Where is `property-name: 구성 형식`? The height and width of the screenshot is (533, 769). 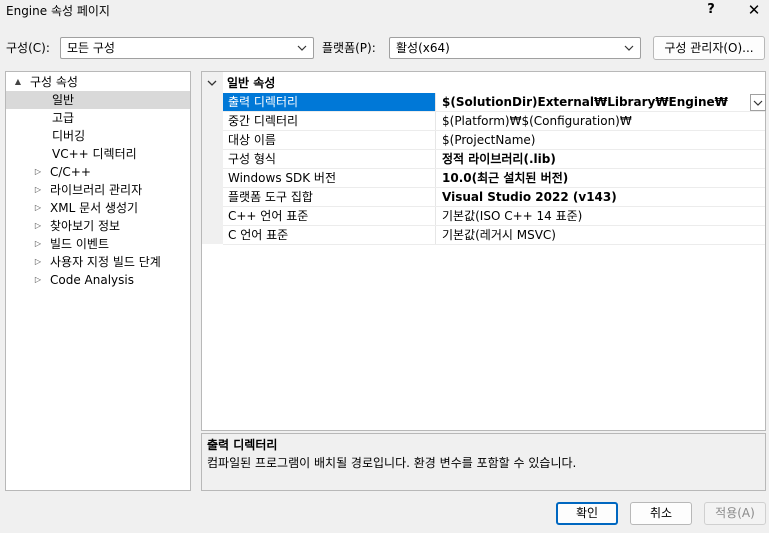 property-name: 구성 형식 is located at coordinates (329, 159).